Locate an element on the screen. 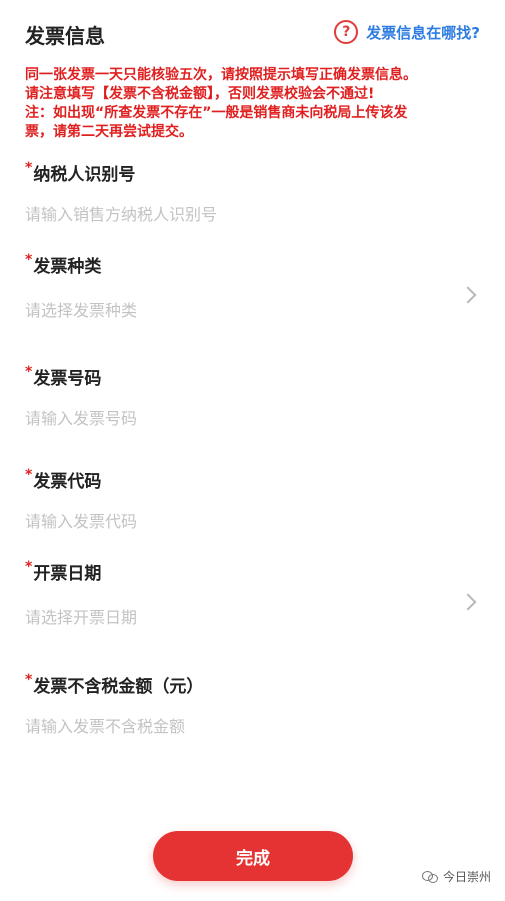 The image size is (505, 901). invoice-type-label: *发票种类 is located at coordinates (63, 264).